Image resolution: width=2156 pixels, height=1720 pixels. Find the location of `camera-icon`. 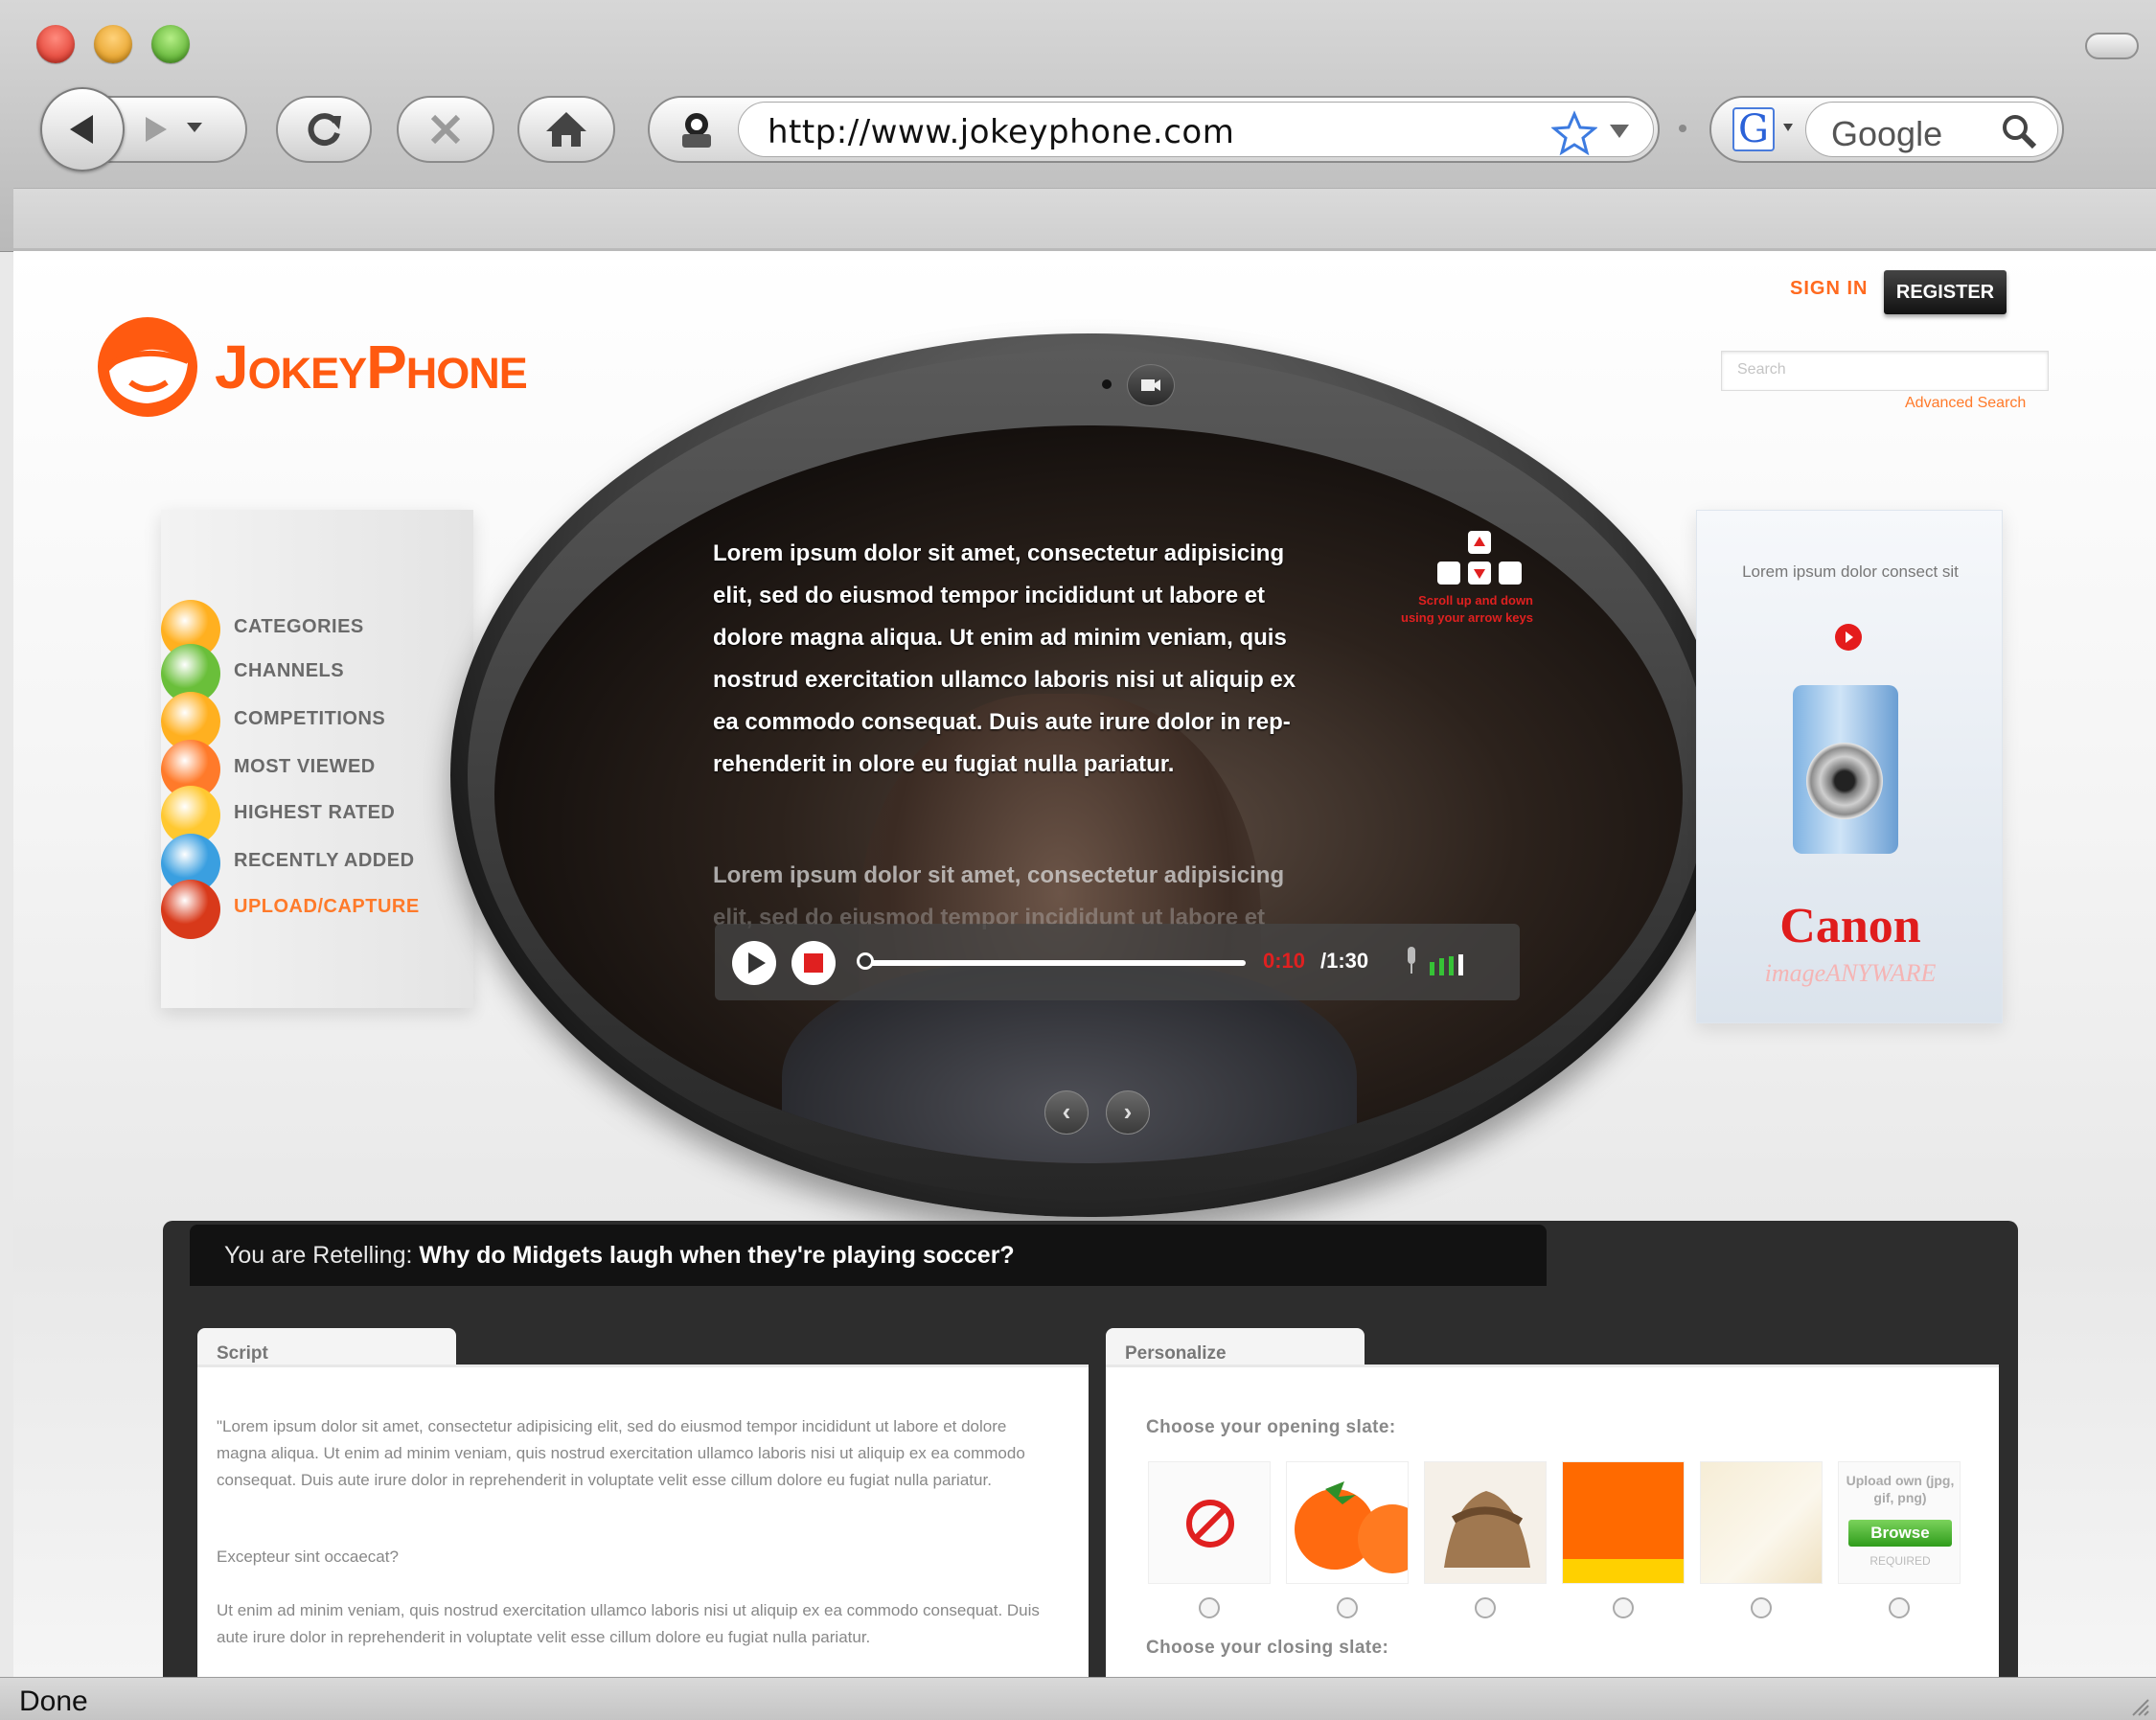

camera-icon is located at coordinates (1151, 385).